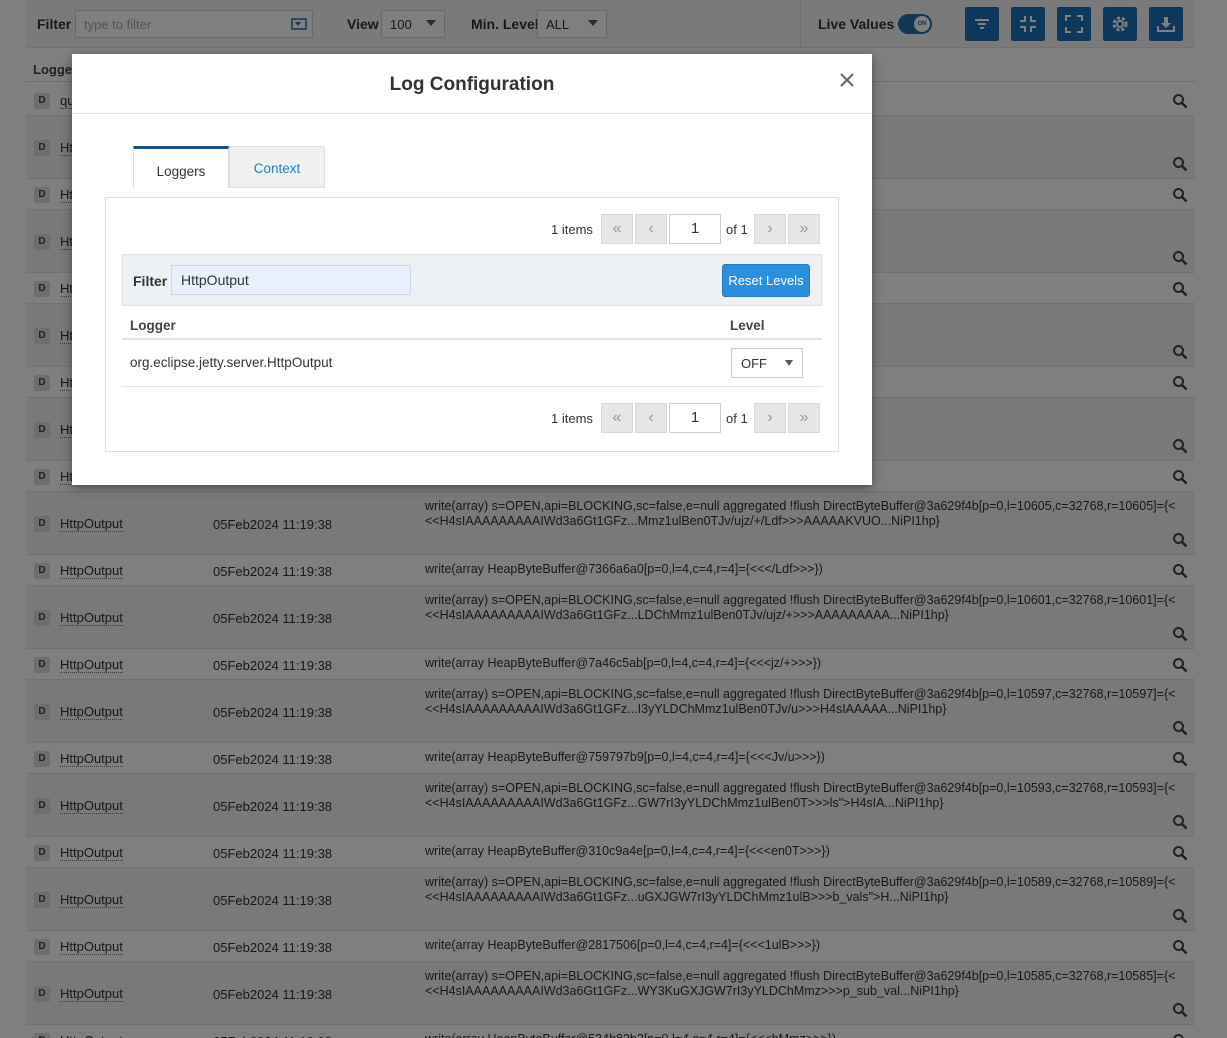 The image size is (1227, 1038). Describe the element at coordinates (153, 325) in the screenshot. I see `column-header-logger: Logger` at that location.